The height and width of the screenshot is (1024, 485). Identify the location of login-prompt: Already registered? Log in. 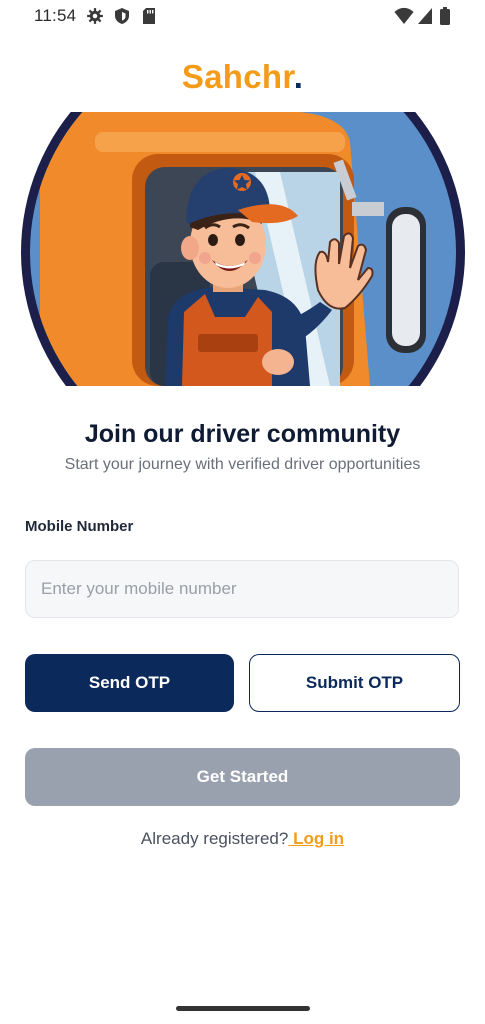
(242, 839).